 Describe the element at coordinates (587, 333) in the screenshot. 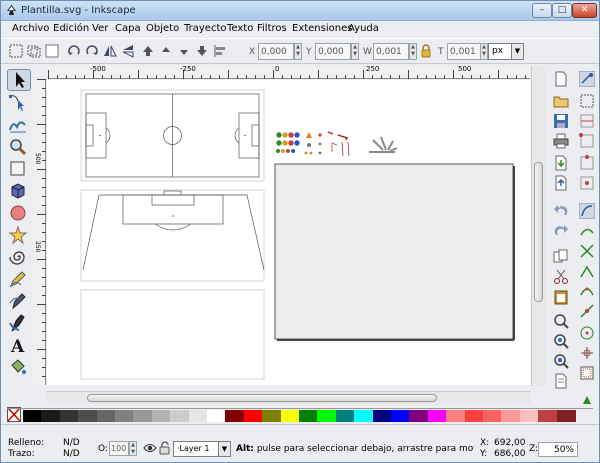

I see `snap-object-center-icon` at that location.